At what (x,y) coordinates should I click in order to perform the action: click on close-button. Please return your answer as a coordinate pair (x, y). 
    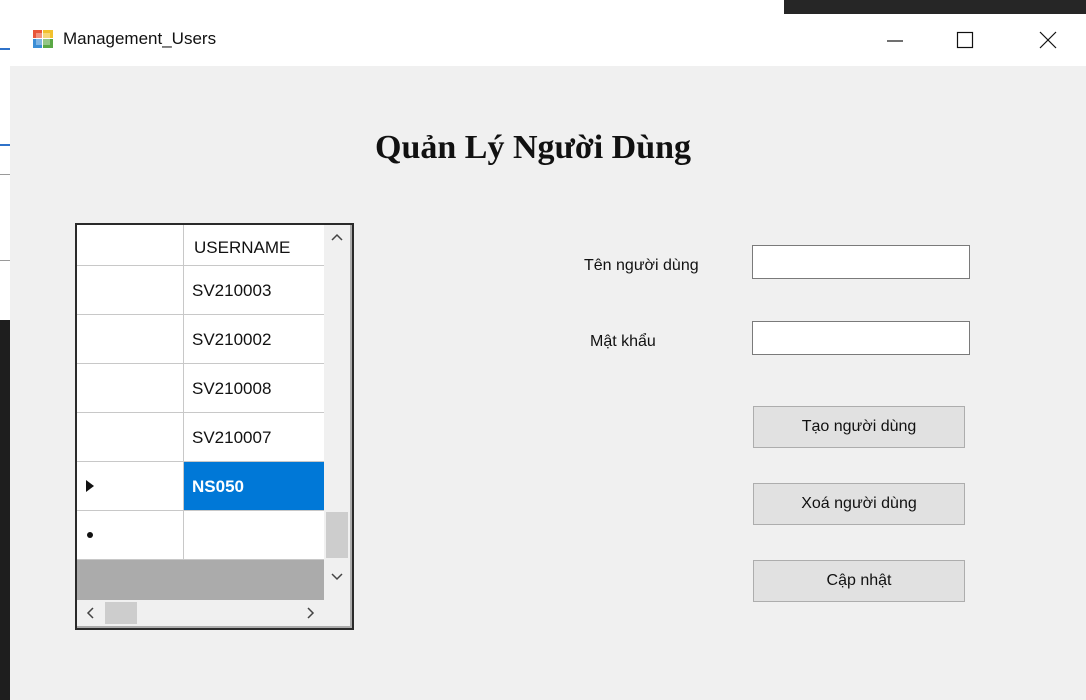
    Looking at the image, I should click on (1048, 40).